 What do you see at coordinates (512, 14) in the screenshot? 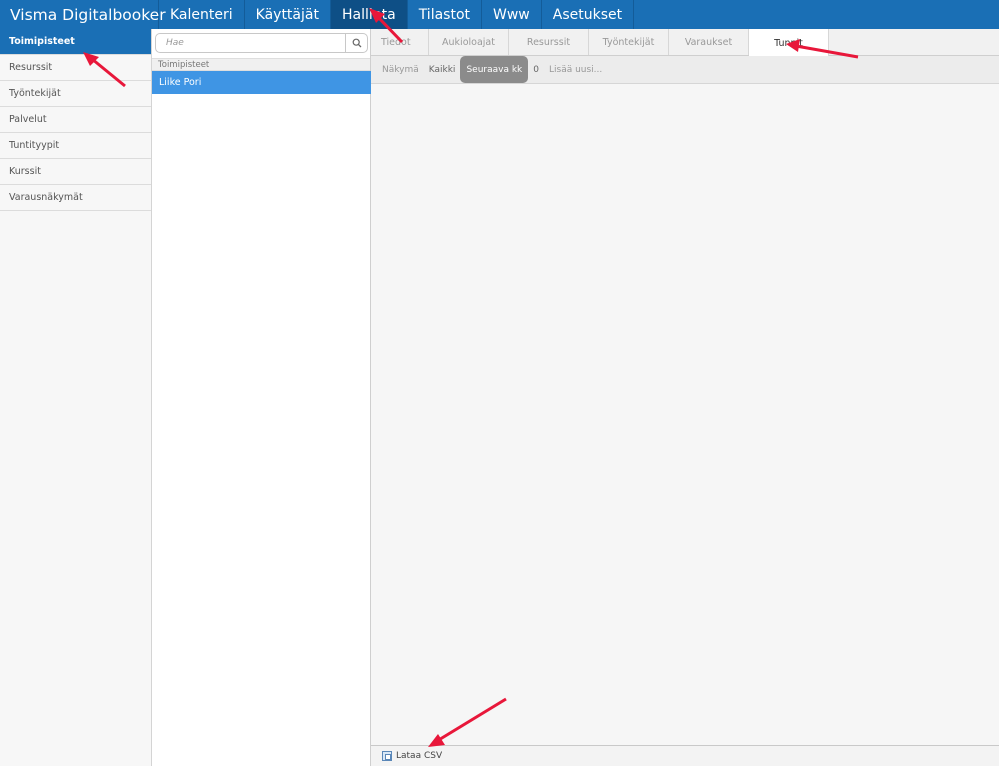
I see `nav-item-www: Www` at bounding box center [512, 14].